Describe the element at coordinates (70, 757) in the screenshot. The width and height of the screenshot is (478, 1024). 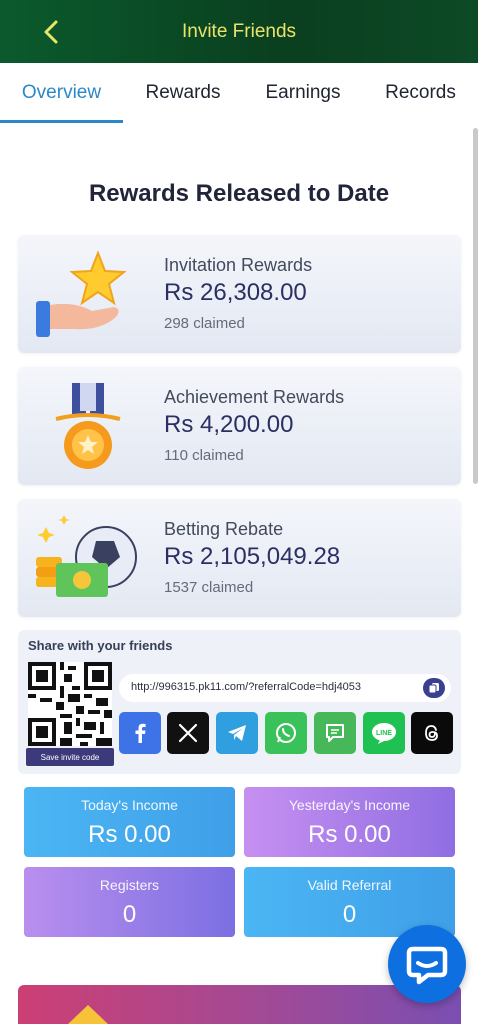
I see `save-invite-code-button: Save invite code` at that location.